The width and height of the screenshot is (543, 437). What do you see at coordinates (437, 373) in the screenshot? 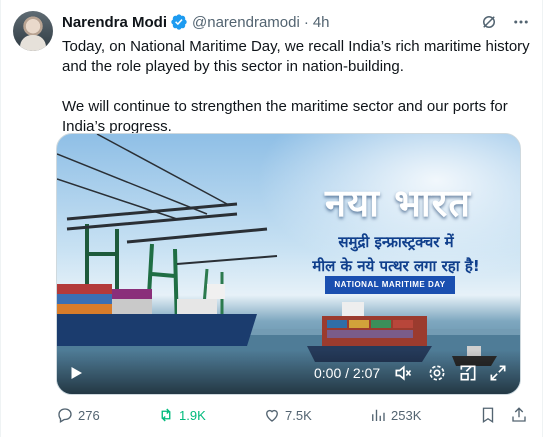
I see `settings-icon` at bounding box center [437, 373].